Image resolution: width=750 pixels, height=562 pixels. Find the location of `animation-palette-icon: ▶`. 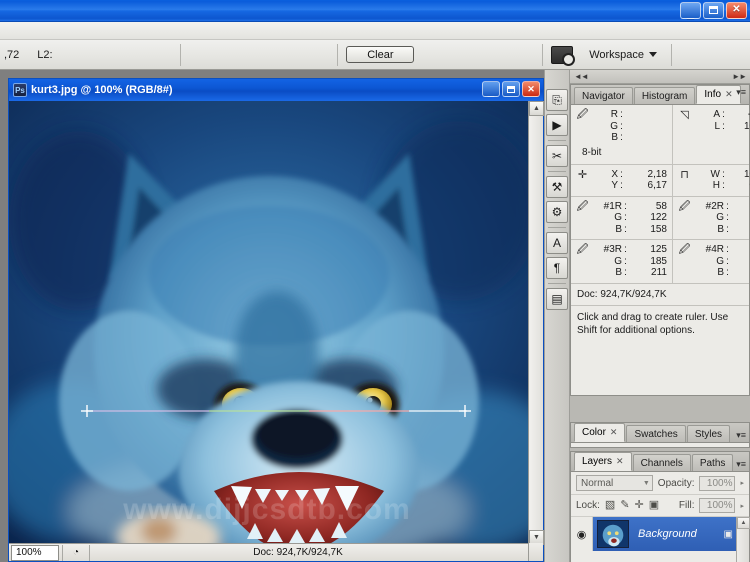

animation-palette-icon: ▶ is located at coordinates (557, 125).